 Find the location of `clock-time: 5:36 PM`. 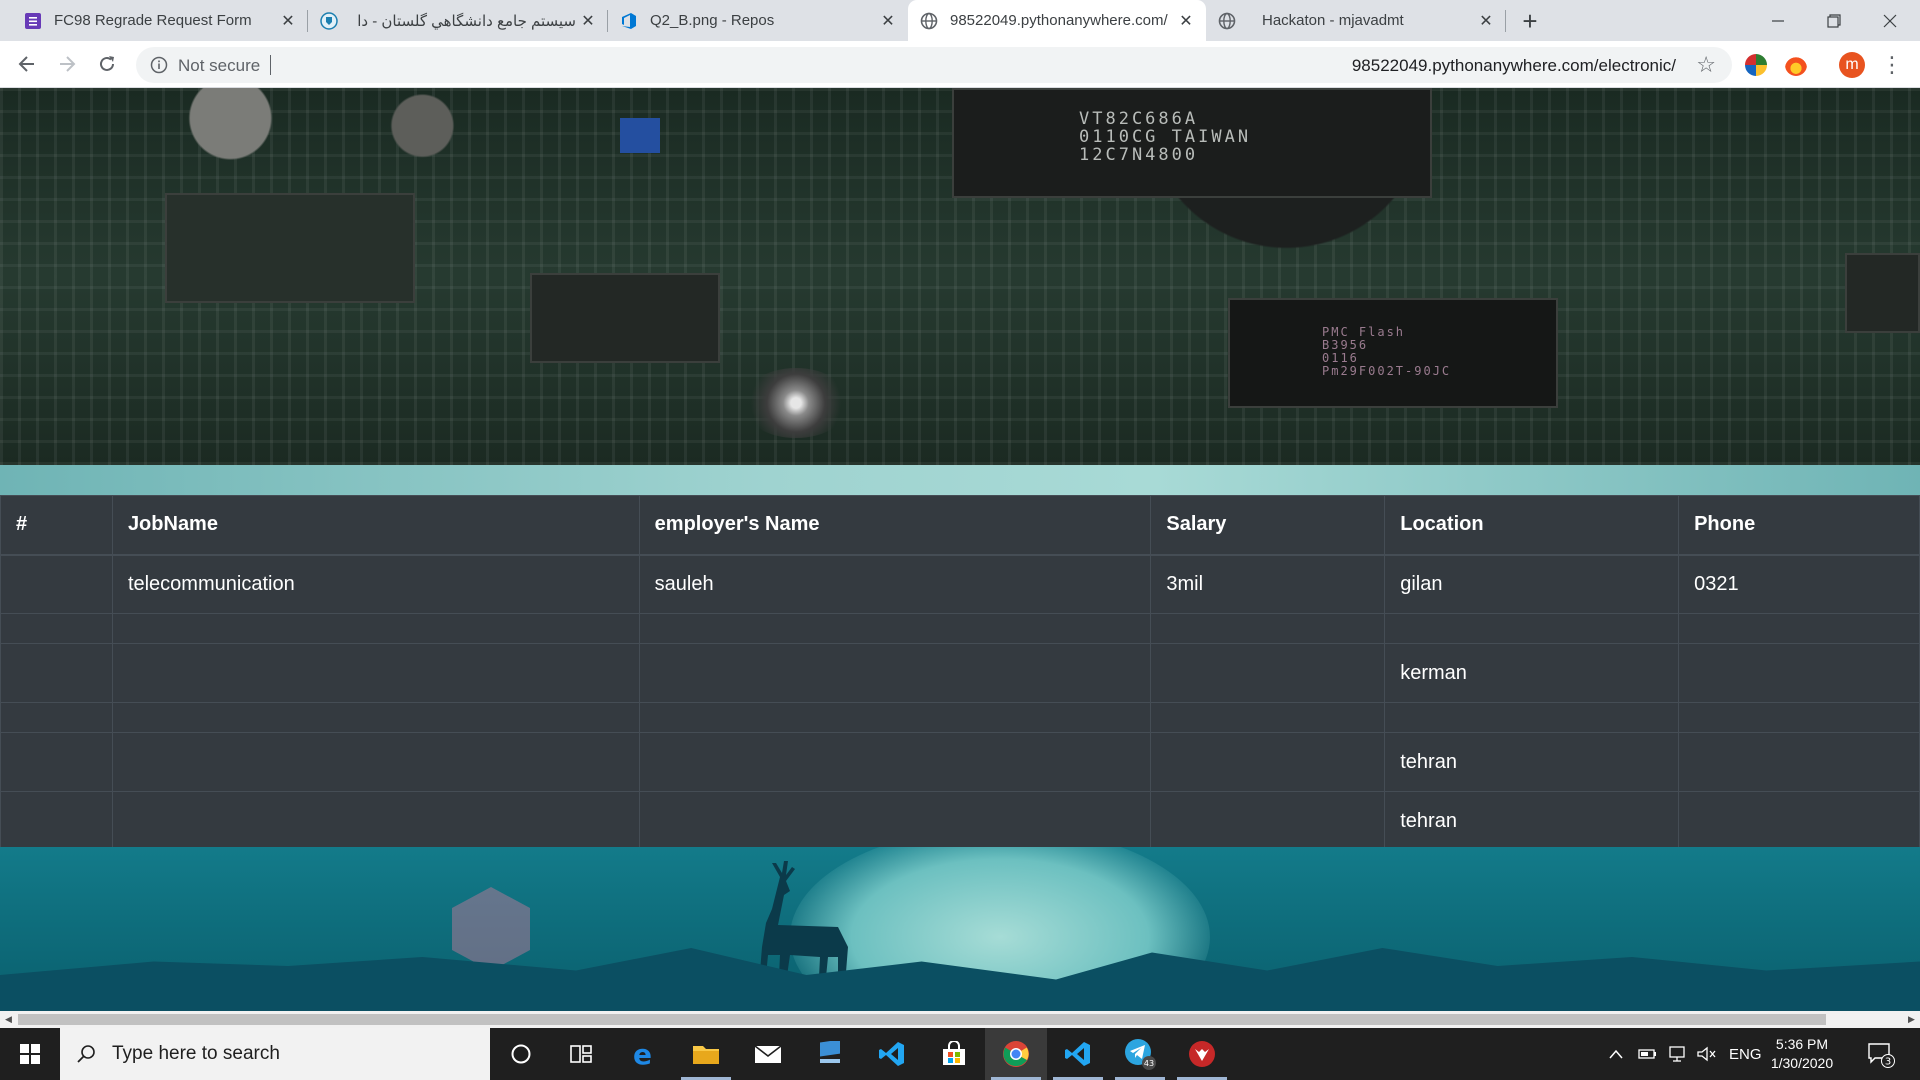

clock-time: 5:36 PM is located at coordinates (1802, 1044).